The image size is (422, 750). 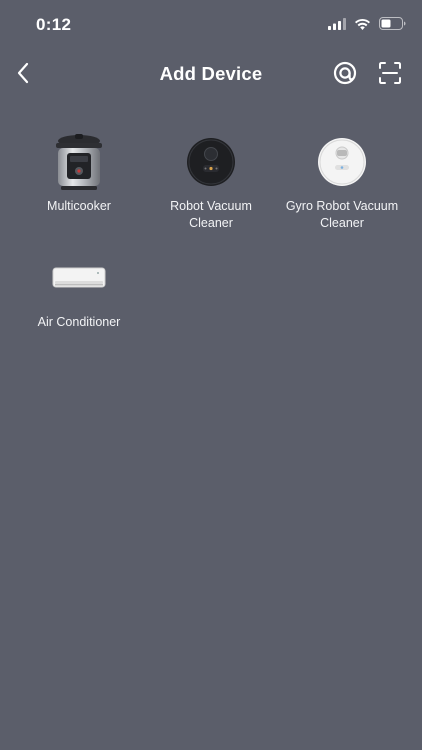 I want to click on device-item-air-conditioner: Air Conditioner, so click(x=79, y=289).